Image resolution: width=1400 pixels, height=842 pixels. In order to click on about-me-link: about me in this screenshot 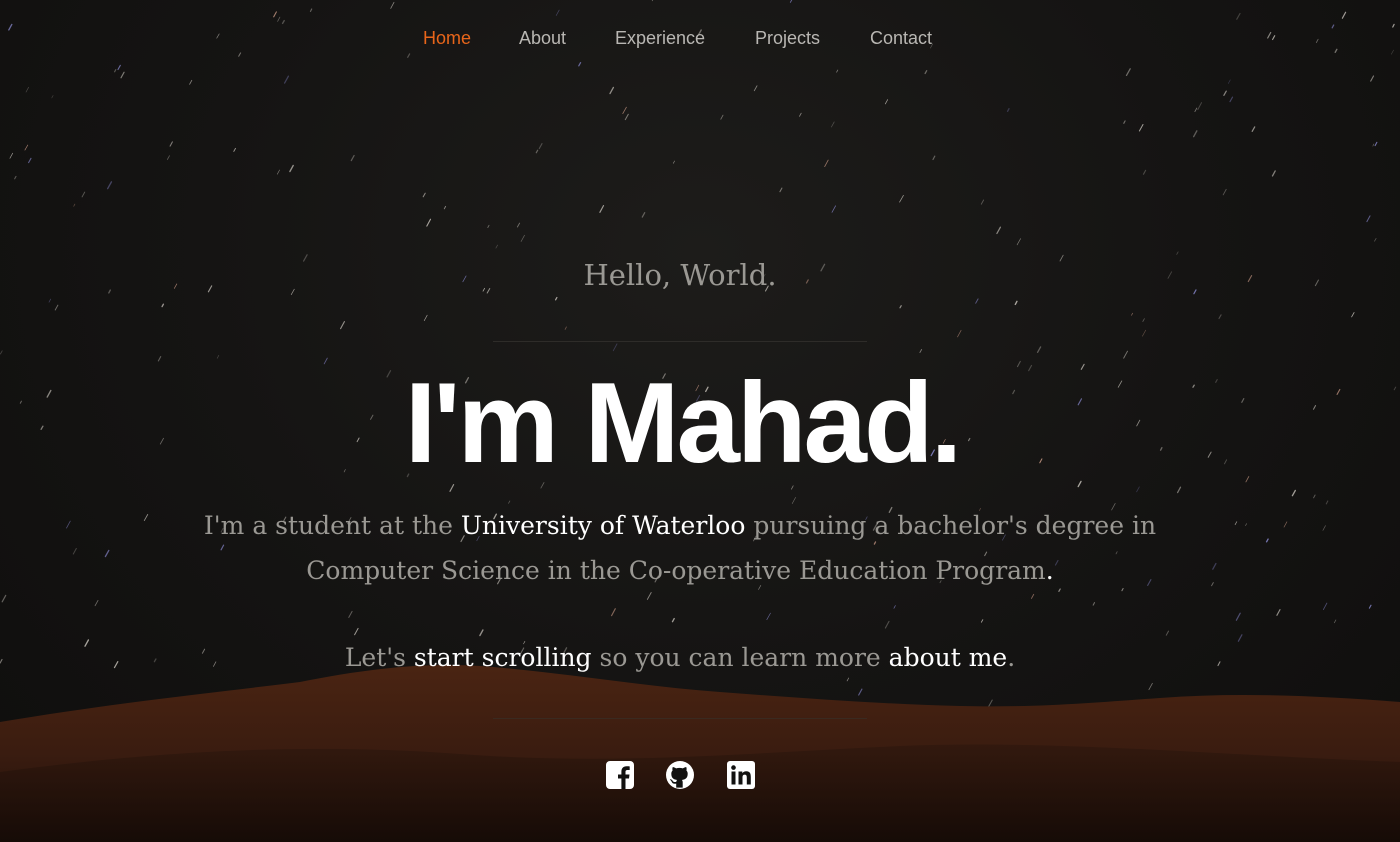, I will do `click(948, 657)`.